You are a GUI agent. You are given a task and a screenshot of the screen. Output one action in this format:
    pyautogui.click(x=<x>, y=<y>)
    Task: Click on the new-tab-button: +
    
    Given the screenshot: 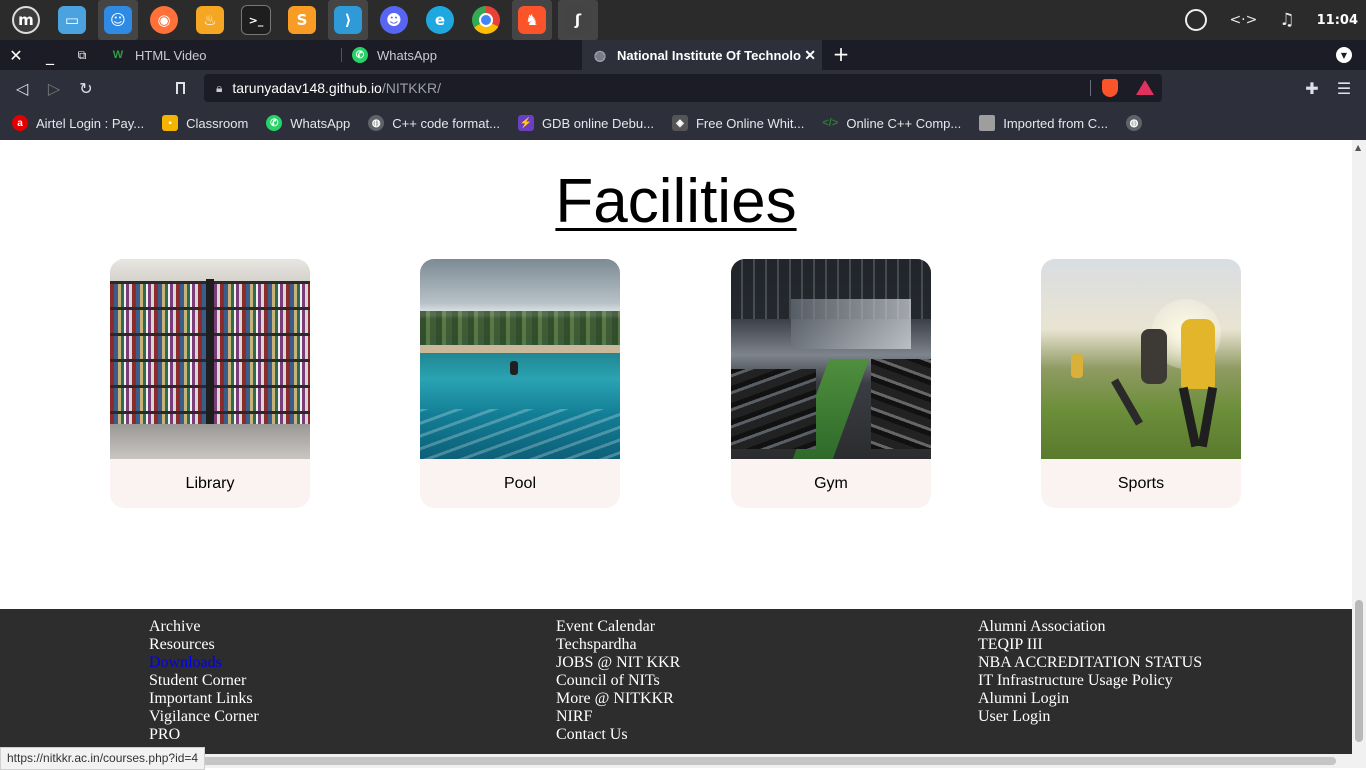 What is the action you would take?
    pyautogui.click(x=841, y=54)
    